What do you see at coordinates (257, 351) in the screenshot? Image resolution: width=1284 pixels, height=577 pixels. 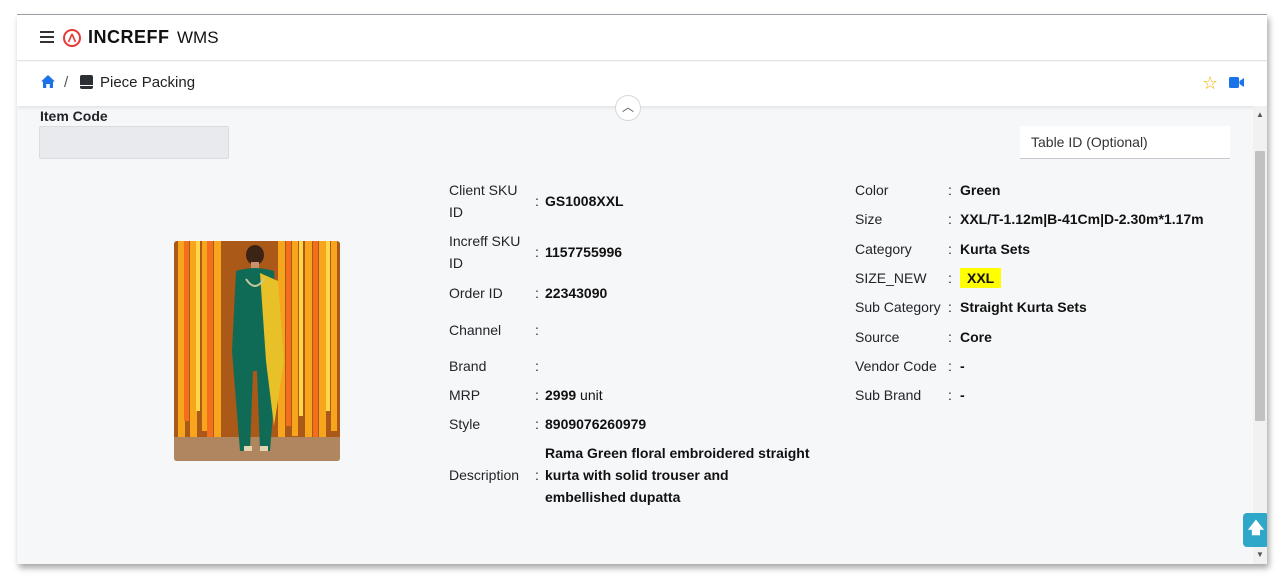 I see `product-image` at bounding box center [257, 351].